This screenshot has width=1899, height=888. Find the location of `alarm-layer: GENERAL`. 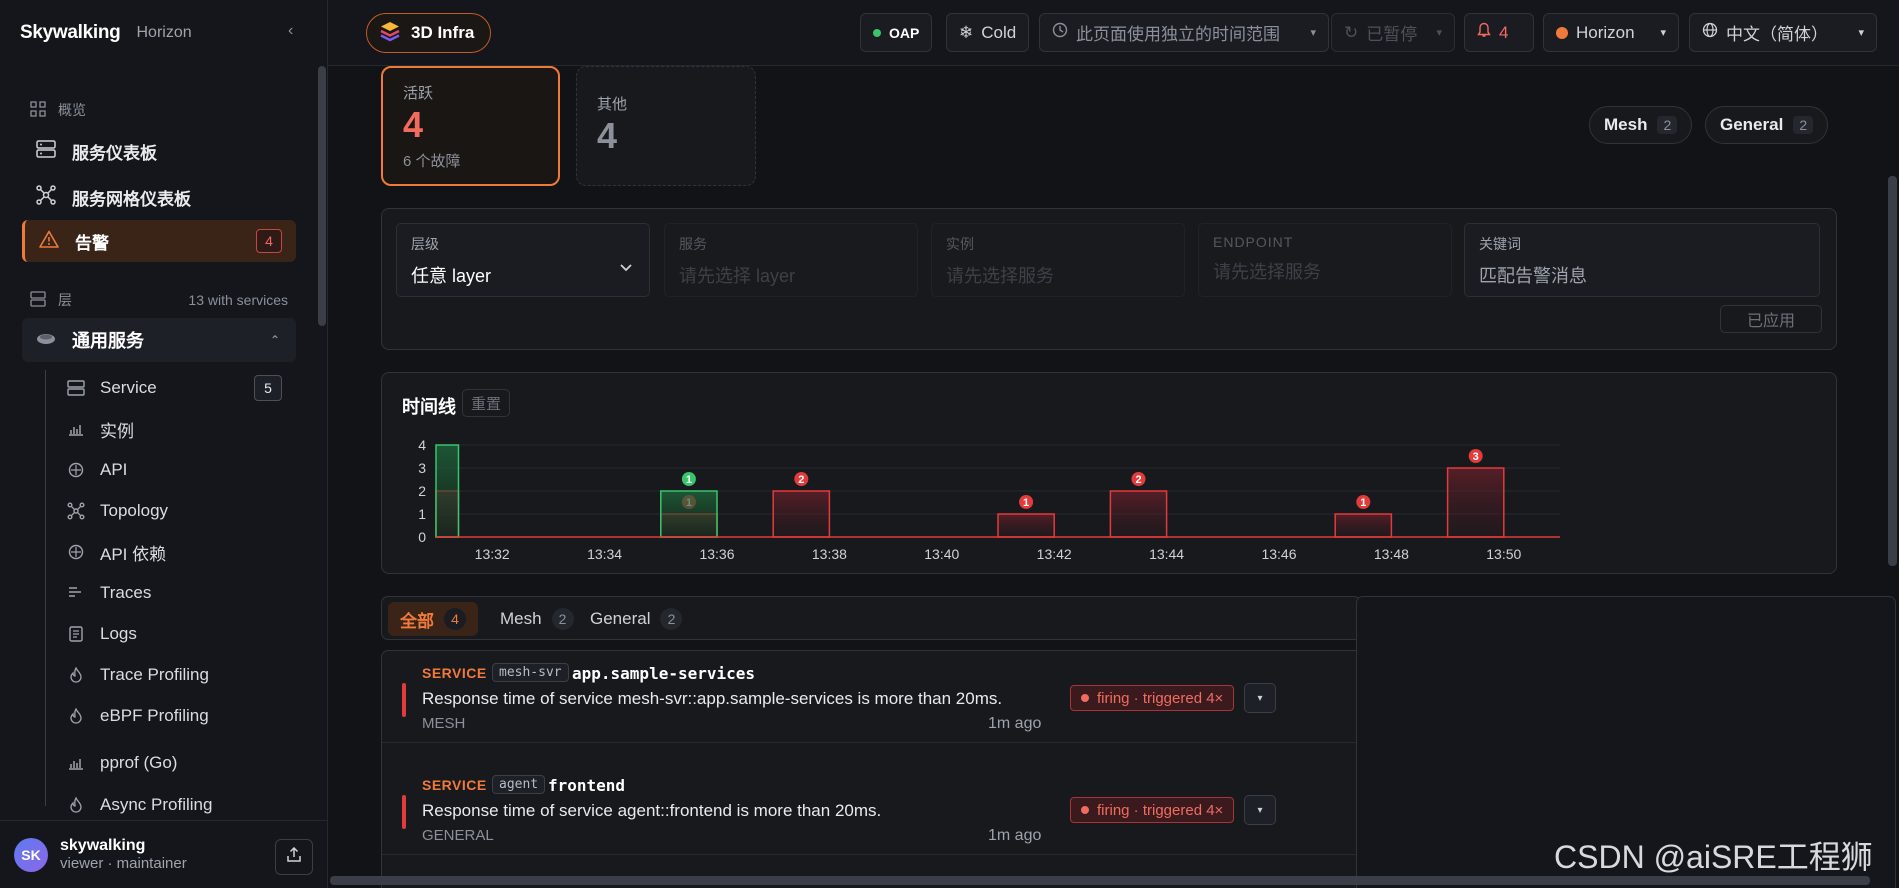

alarm-layer: GENERAL is located at coordinates (458, 835).